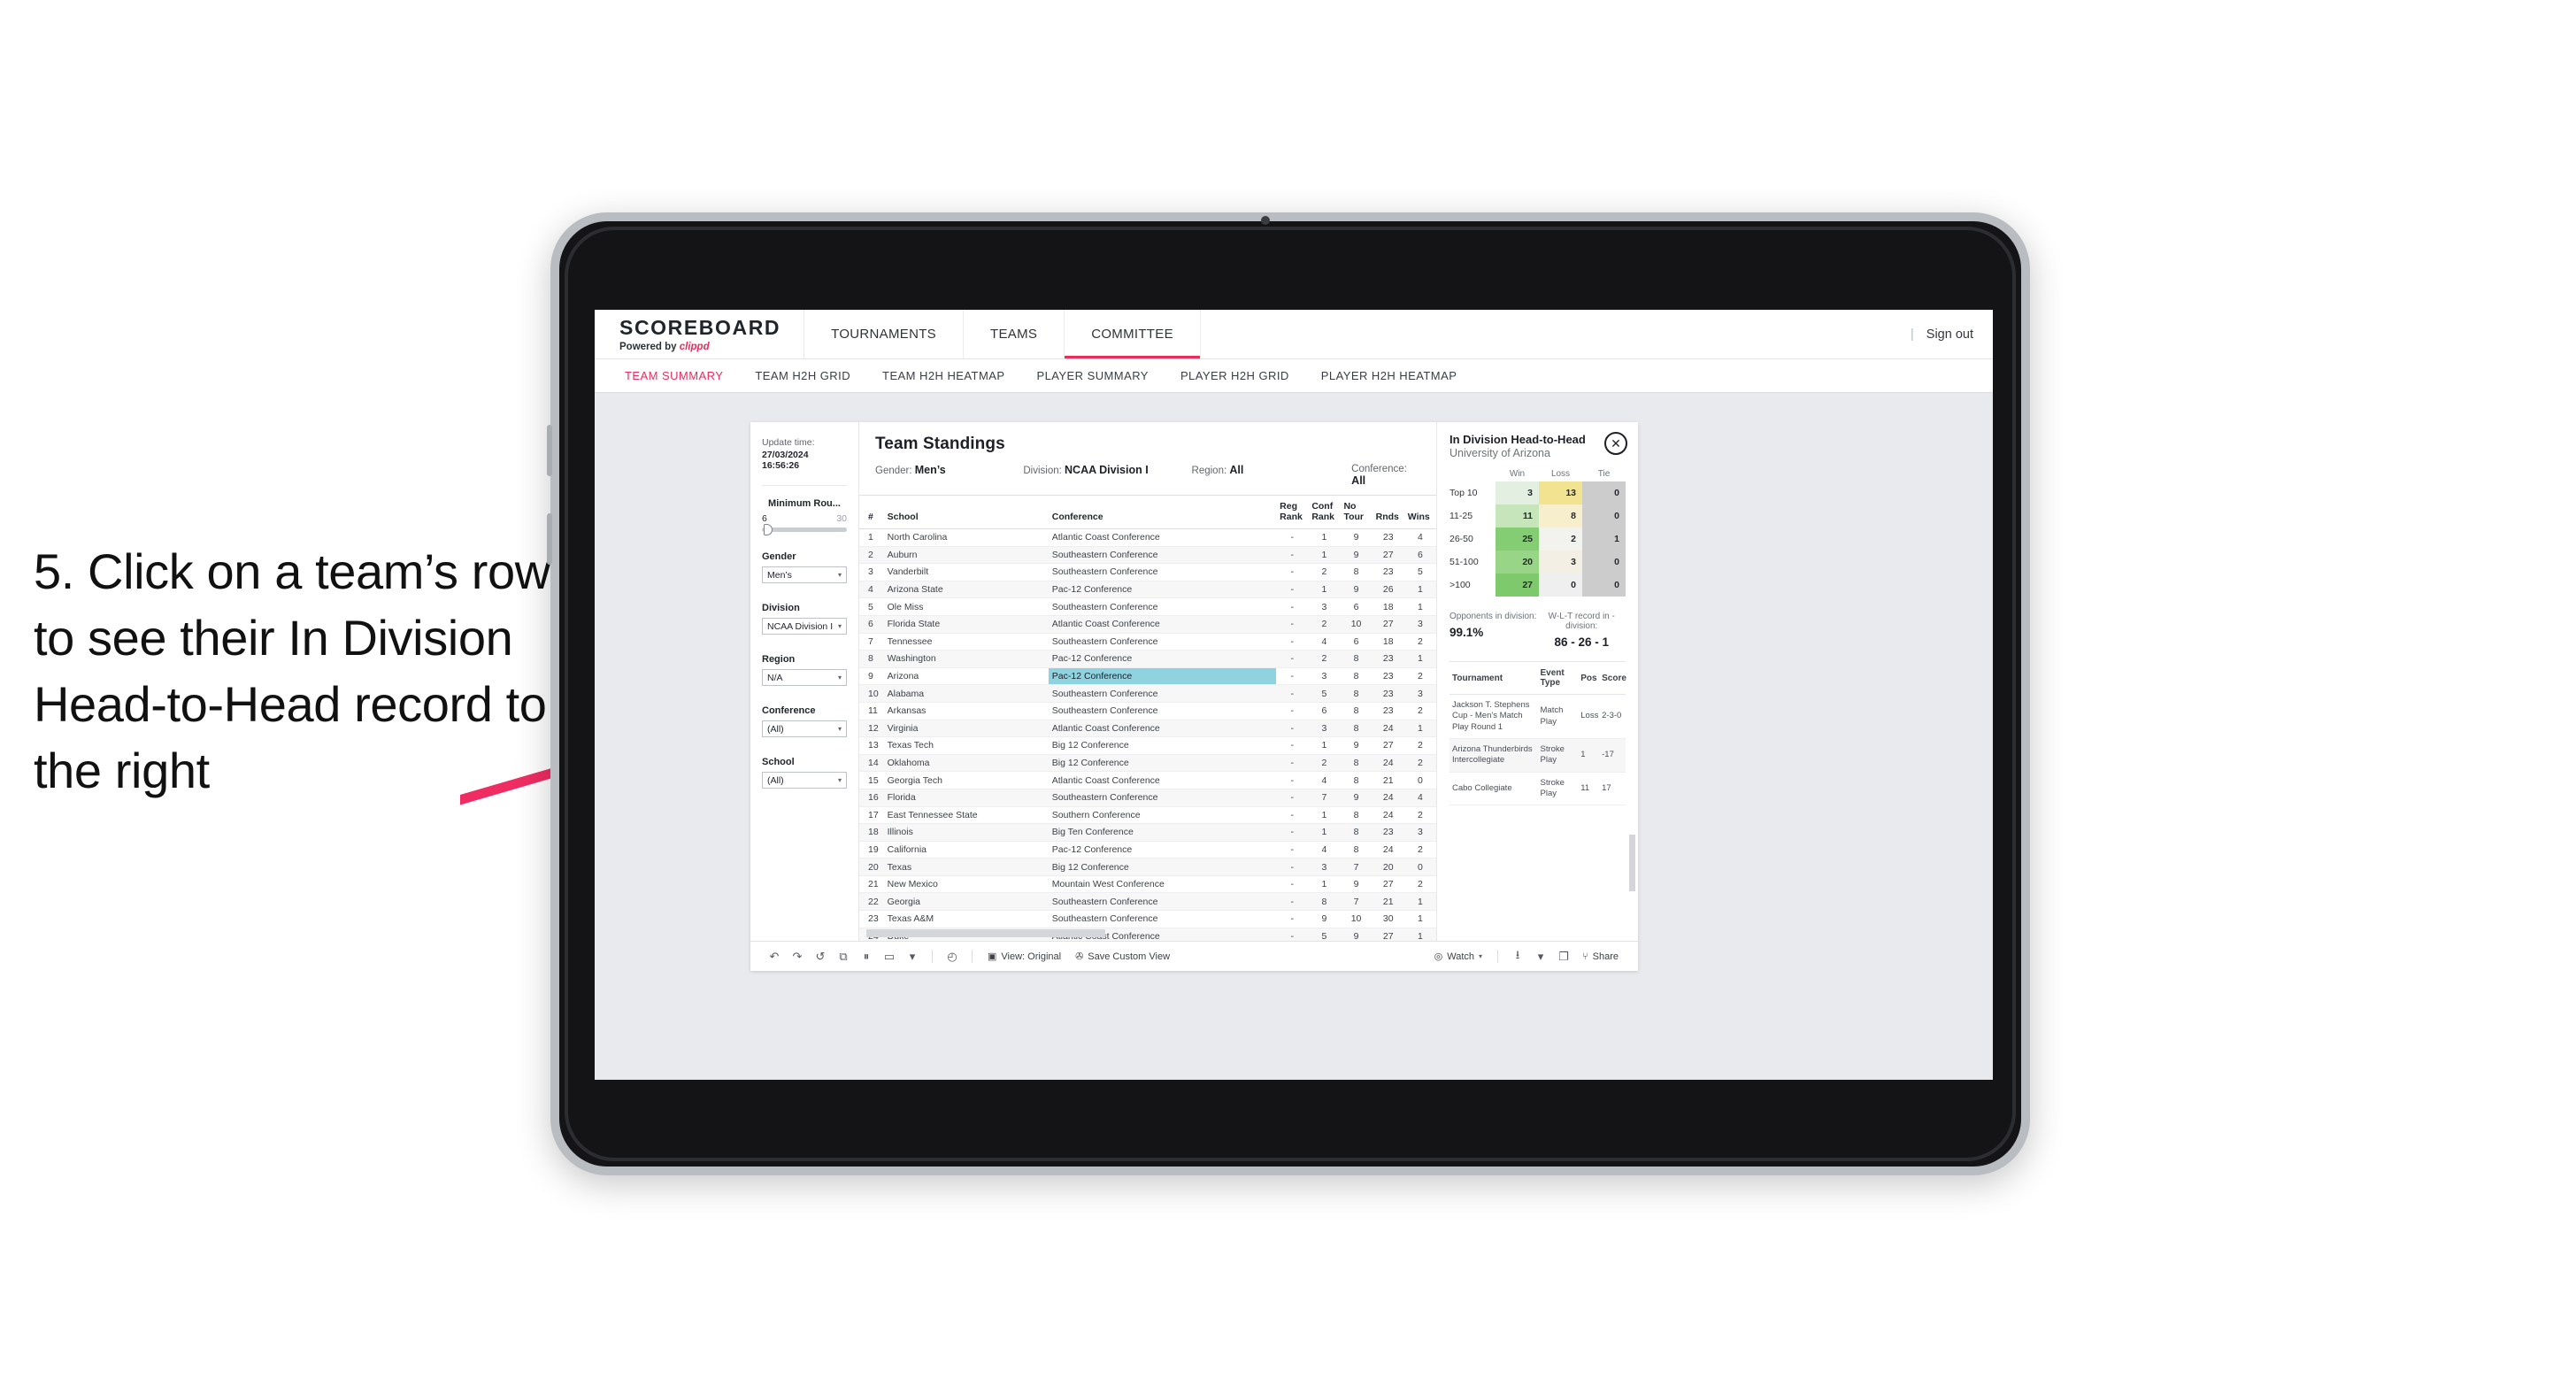 The width and height of the screenshot is (2576, 1386). What do you see at coordinates (1147, 693) in the screenshot?
I see `table-row: 10 Alabama Southeastern Conference -5 8 23 3` at bounding box center [1147, 693].